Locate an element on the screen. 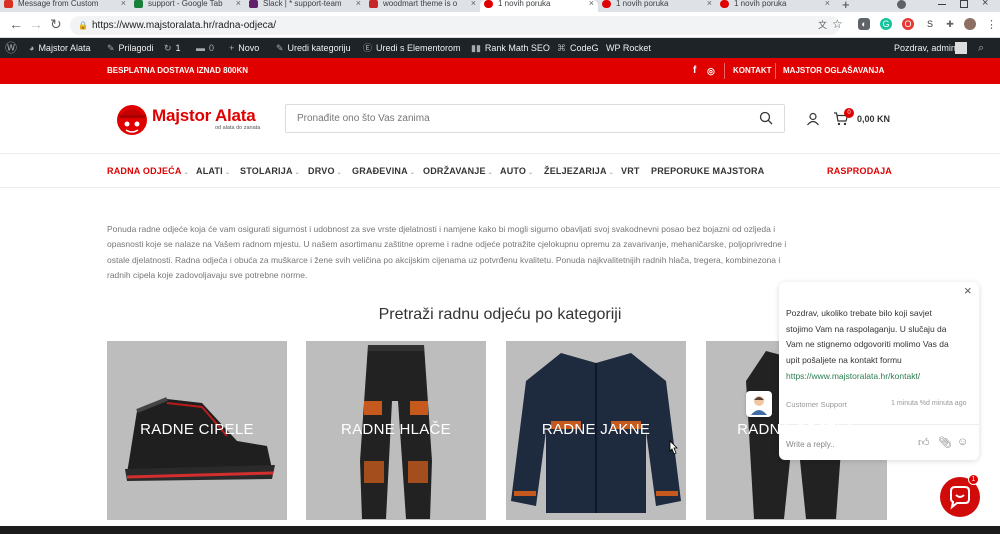 Image resolution: width=1000 pixels, height=534 pixels. browser-menu-icon: ⋮ is located at coordinates (991, 24).